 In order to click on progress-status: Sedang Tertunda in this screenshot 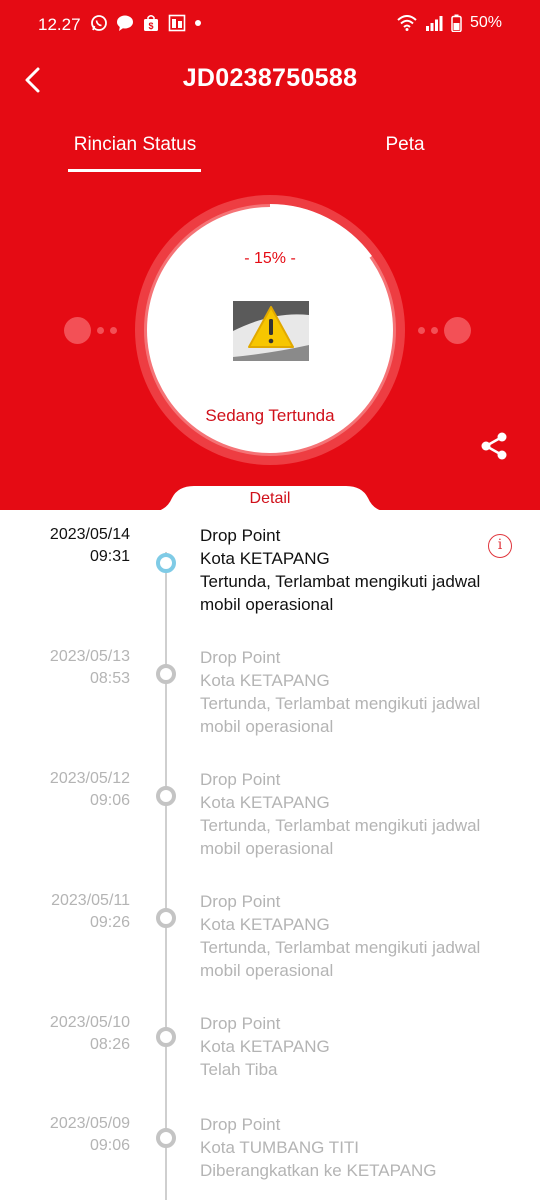, I will do `click(270, 415)`.